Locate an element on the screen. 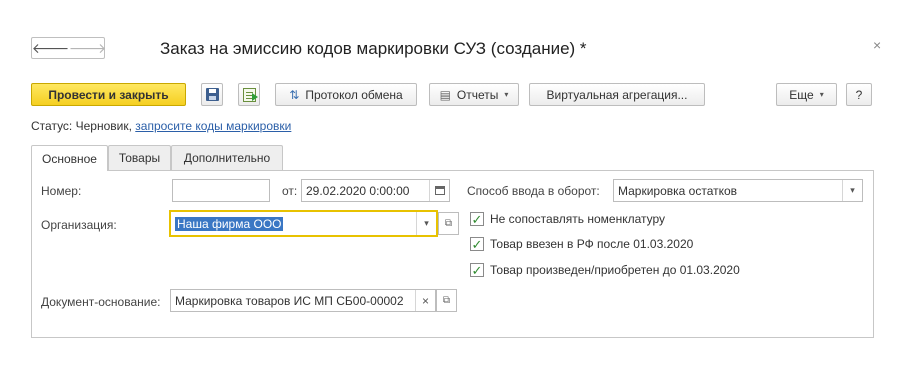 This screenshot has height=377, width=903. status-prefix: Статус: is located at coordinates (52, 126).